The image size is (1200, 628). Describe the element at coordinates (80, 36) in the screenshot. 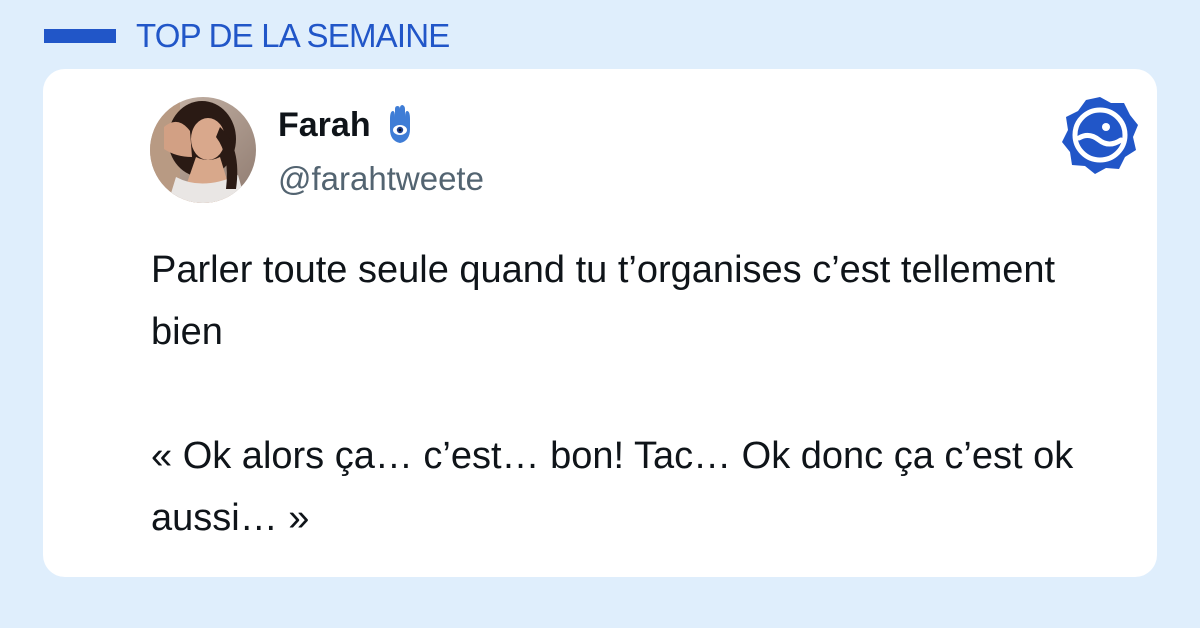

I see `header-accent-bar` at that location.